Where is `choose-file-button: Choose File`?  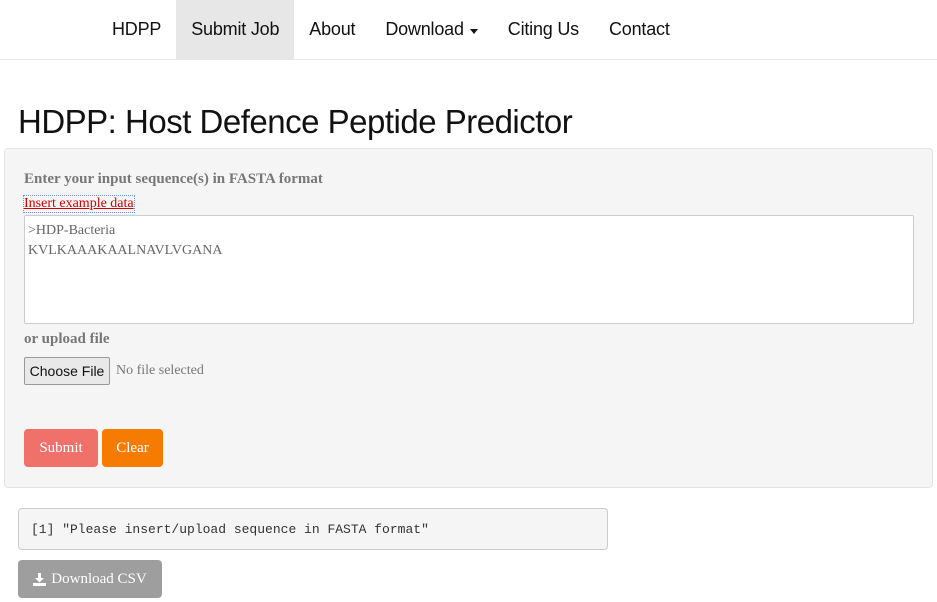
choose-file-button: Choose File is located at coordinates (67, 371).